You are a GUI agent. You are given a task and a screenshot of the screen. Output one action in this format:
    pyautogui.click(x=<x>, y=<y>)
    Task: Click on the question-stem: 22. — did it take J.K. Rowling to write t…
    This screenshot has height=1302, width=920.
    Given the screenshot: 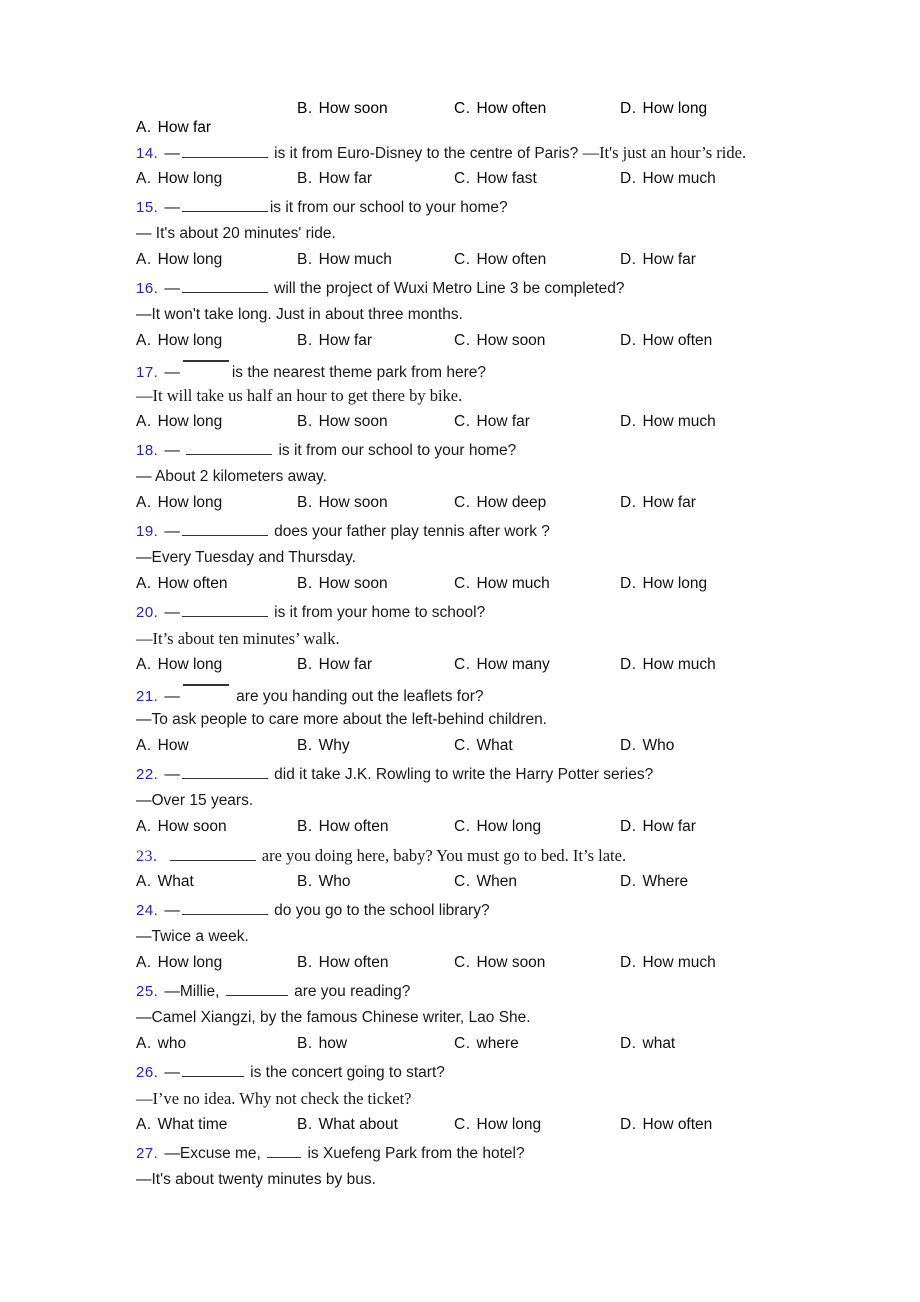 What is the action you would take?
    pyautogui.click(x=516, y=775)
    